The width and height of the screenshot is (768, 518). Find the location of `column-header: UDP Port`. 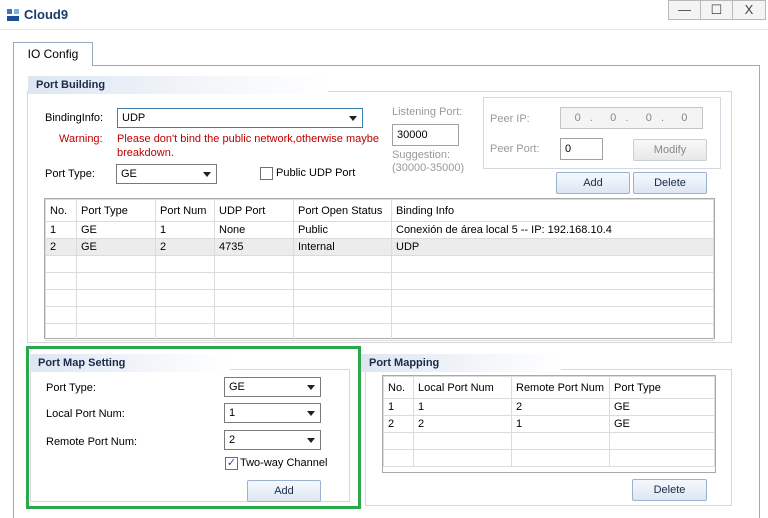

column-header: UDP Port is located at coordinates (254, 210).